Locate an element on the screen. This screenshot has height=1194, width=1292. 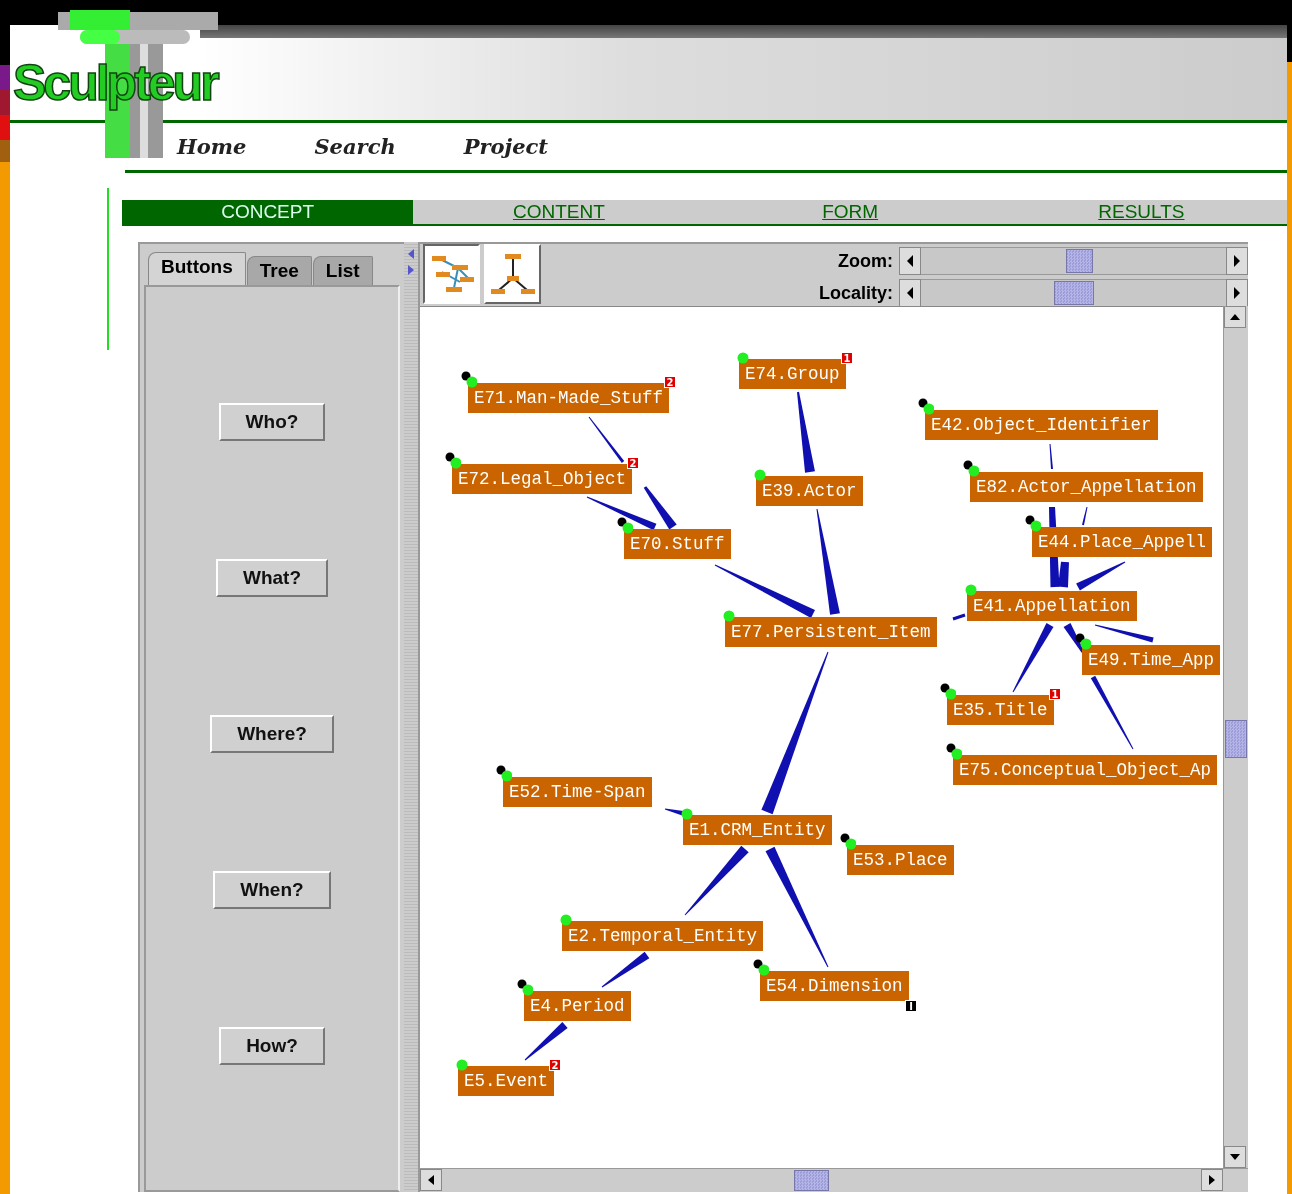
graph-node: E75.Conceptual_Object_Ap is located at coordinates (1085, 770).